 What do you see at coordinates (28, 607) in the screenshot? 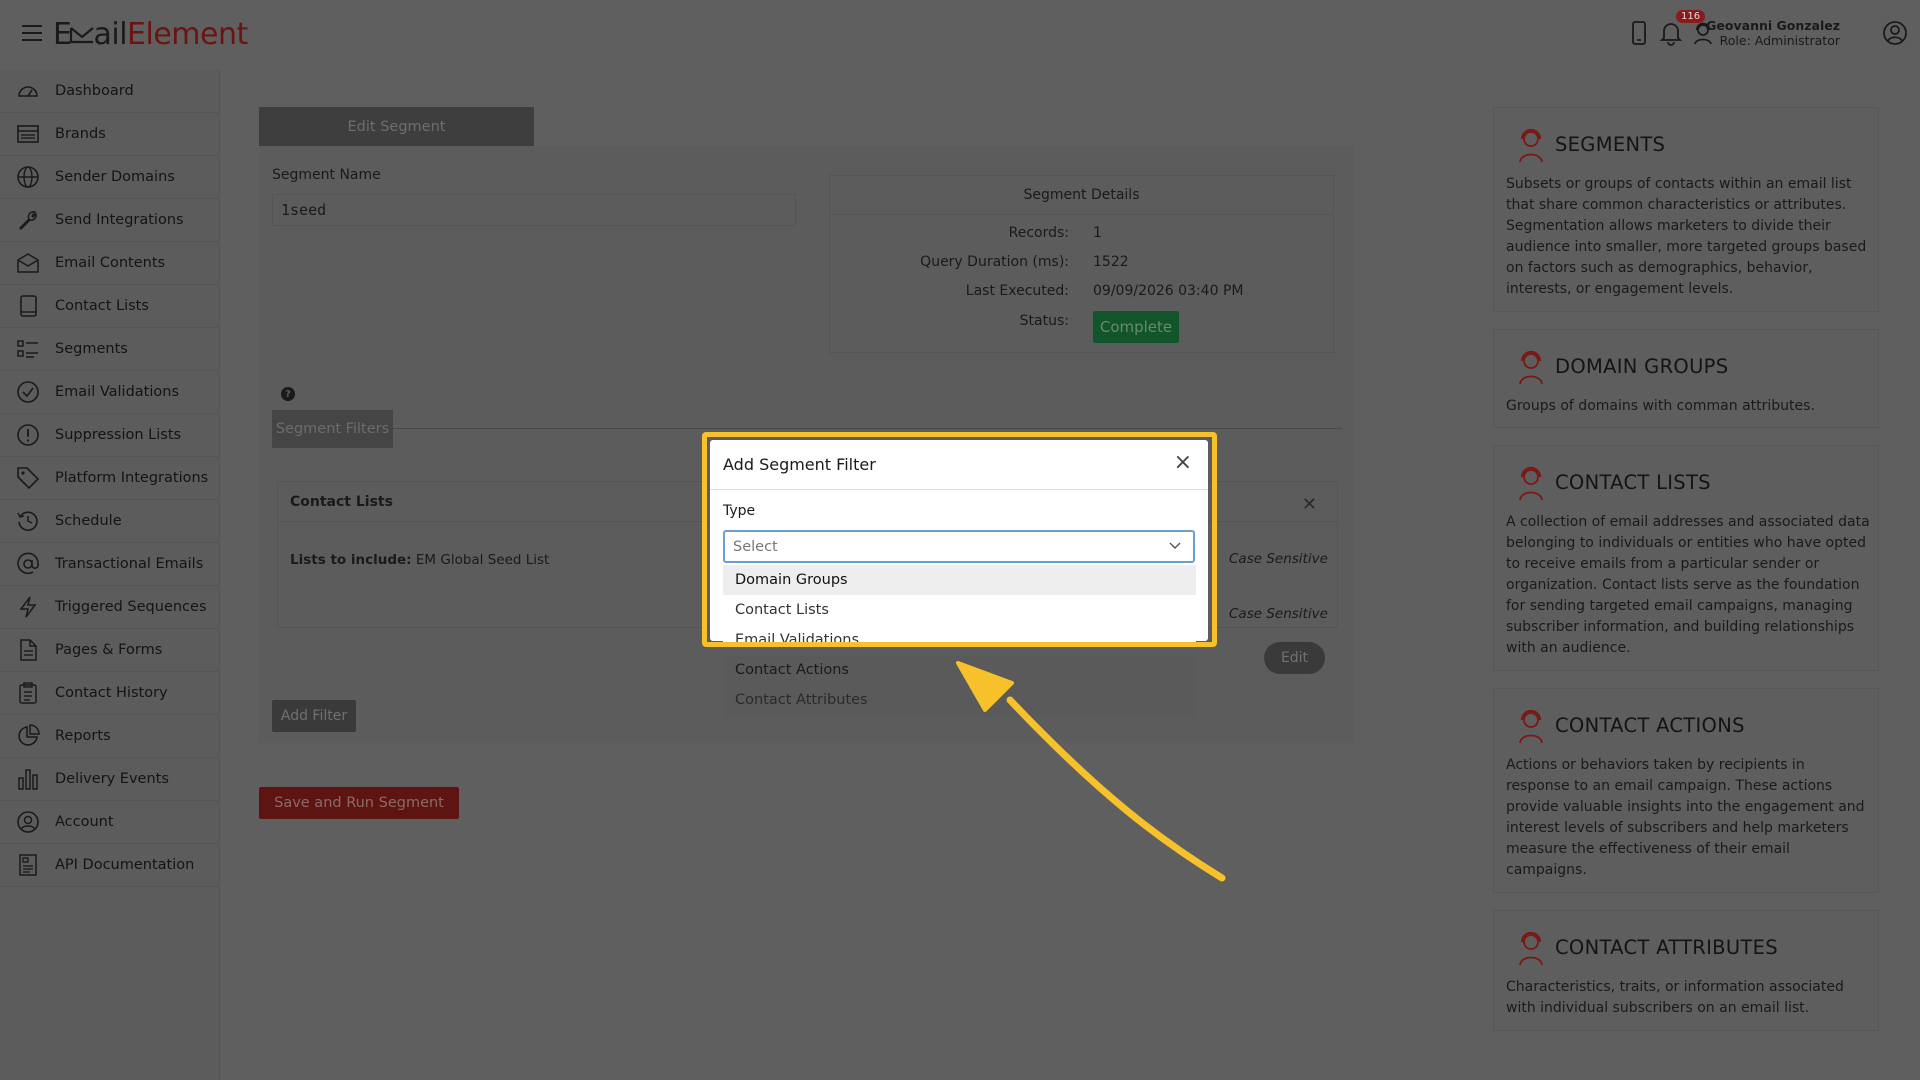
I see `lightning-icon` at bounding box center [28, 607].